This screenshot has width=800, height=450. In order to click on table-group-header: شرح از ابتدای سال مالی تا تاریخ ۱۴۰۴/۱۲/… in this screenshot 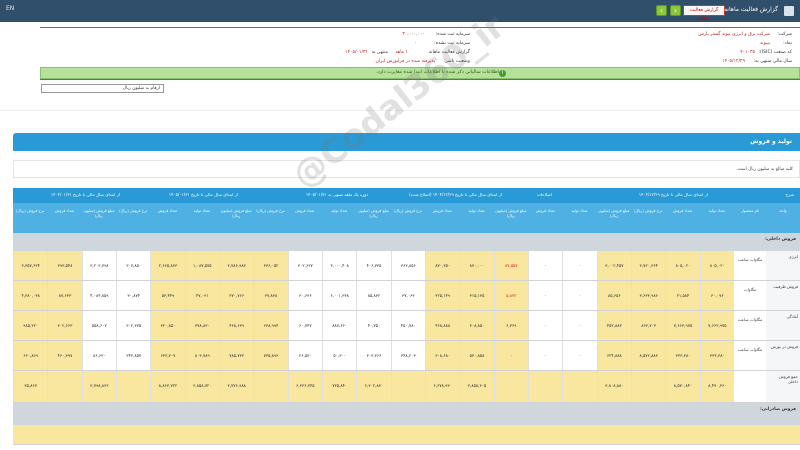, I will do `click(406, 195)`.